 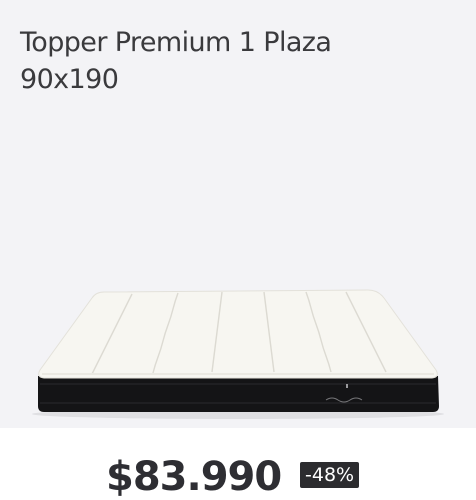 What do you see at coordinates (69, 79) in the screenshot?
I see `product-title-line-2: 90x190` at bounding box center [69, 79].